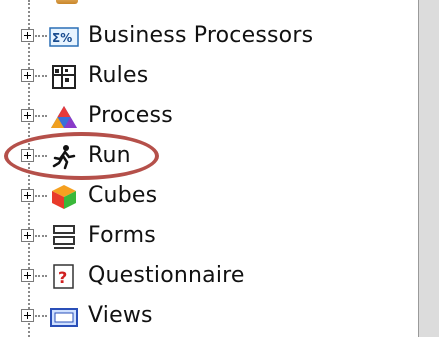 Image resolution: width=439 pixels, height=337 pixels. Describe the element at coordinates (109, 155) in the screenshot. I see `tree-node-label: Run` at that location.